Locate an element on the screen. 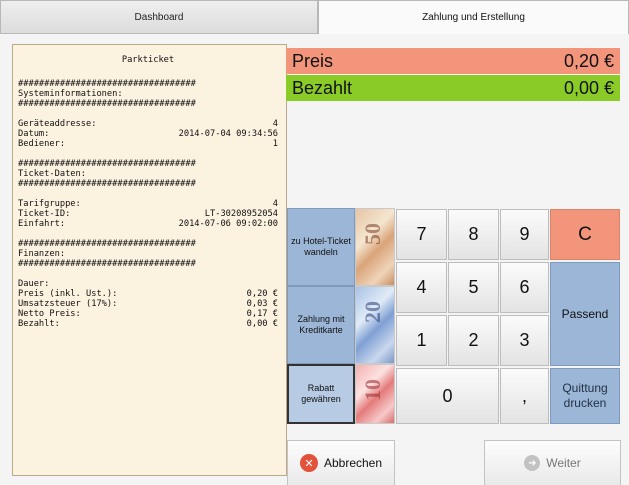  receipt-section-finance: Finanzen: is located at coordinates (42, 254).